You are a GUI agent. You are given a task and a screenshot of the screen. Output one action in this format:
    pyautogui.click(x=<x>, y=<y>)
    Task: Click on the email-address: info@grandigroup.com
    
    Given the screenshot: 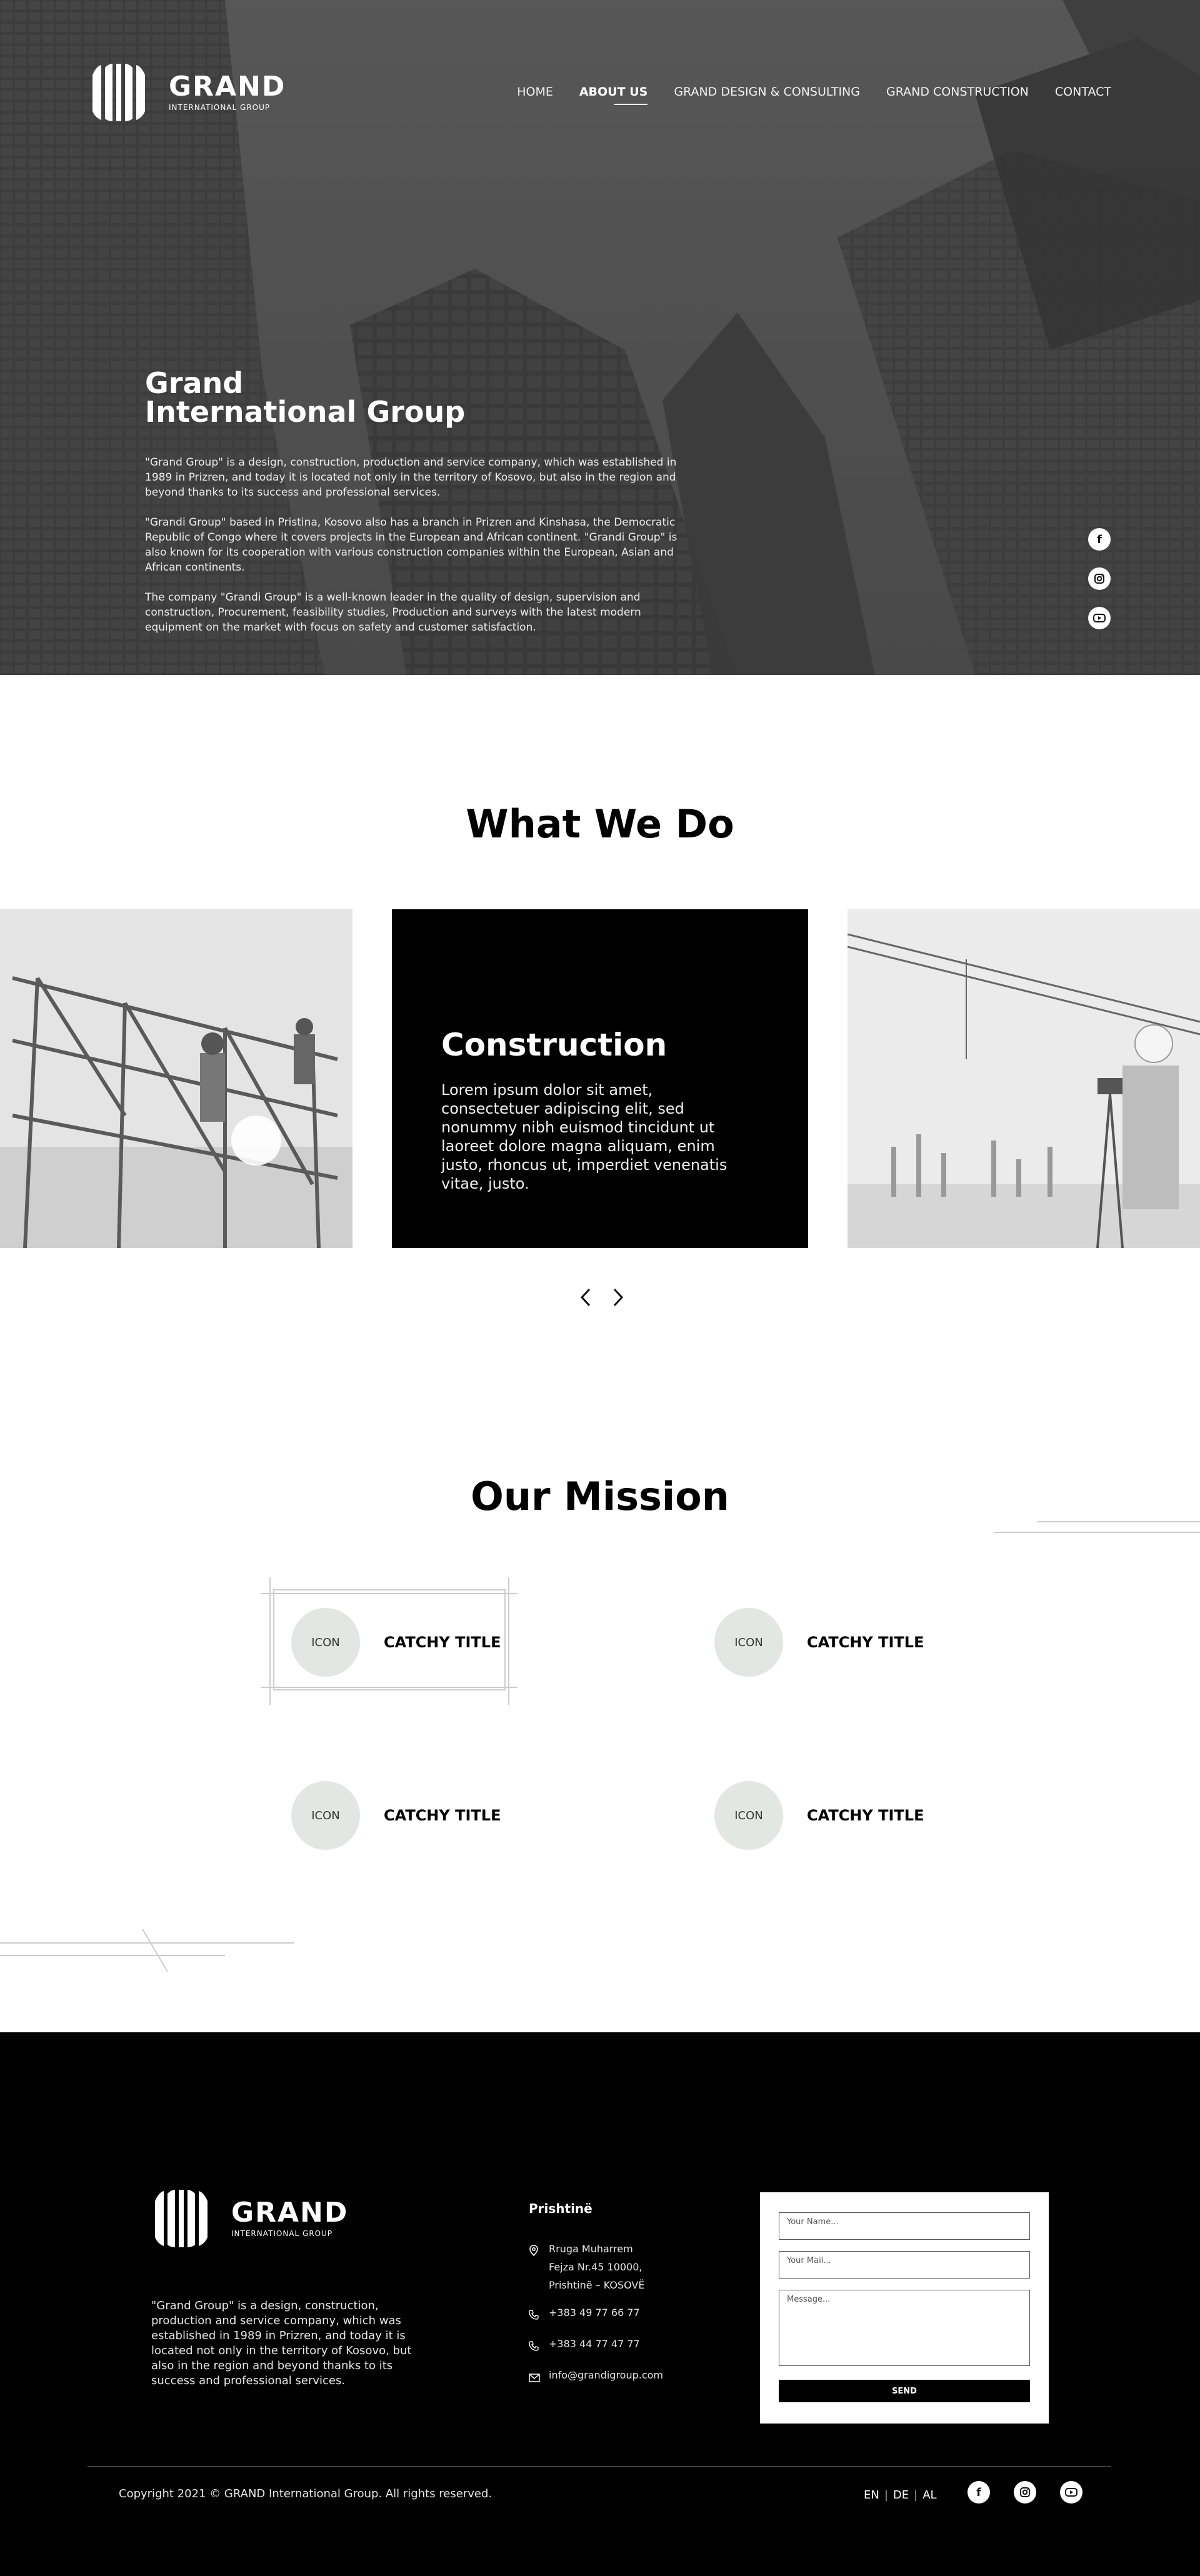 What is the action you would take?
    pyautogui.click(x=606, y=2375)
    